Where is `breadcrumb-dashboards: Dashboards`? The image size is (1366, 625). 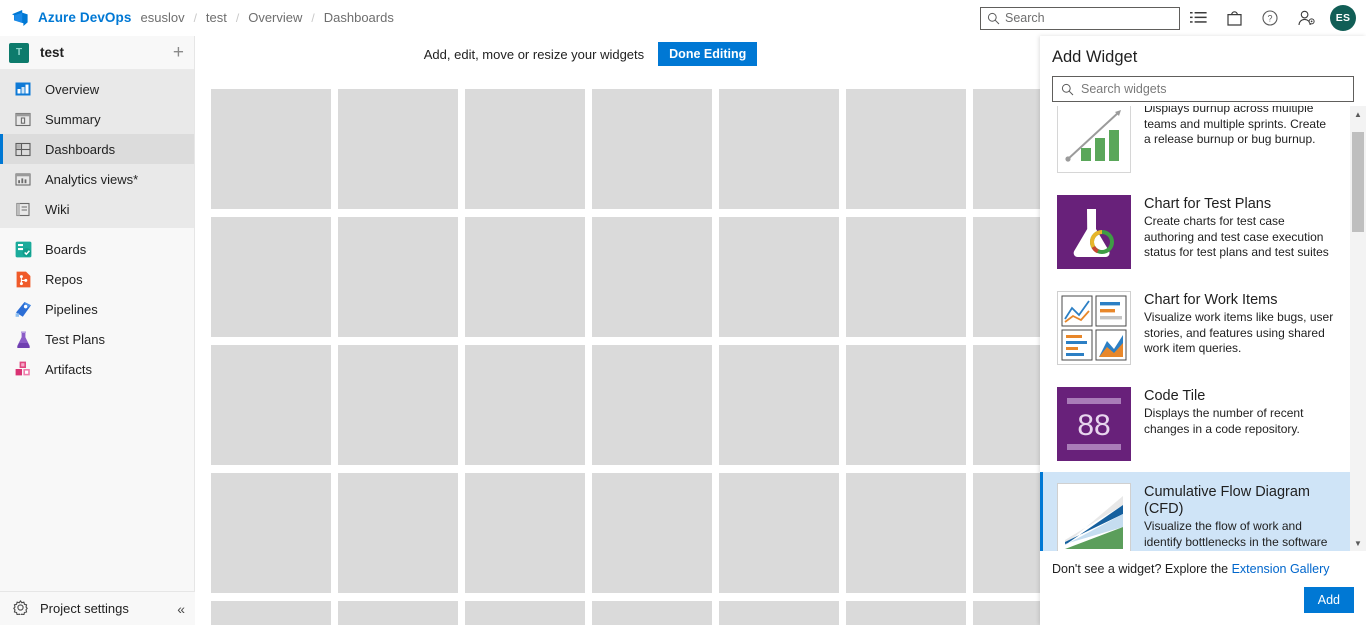 breadcrumb-dashboards: Dashboards is located at coordinates (359, 17).